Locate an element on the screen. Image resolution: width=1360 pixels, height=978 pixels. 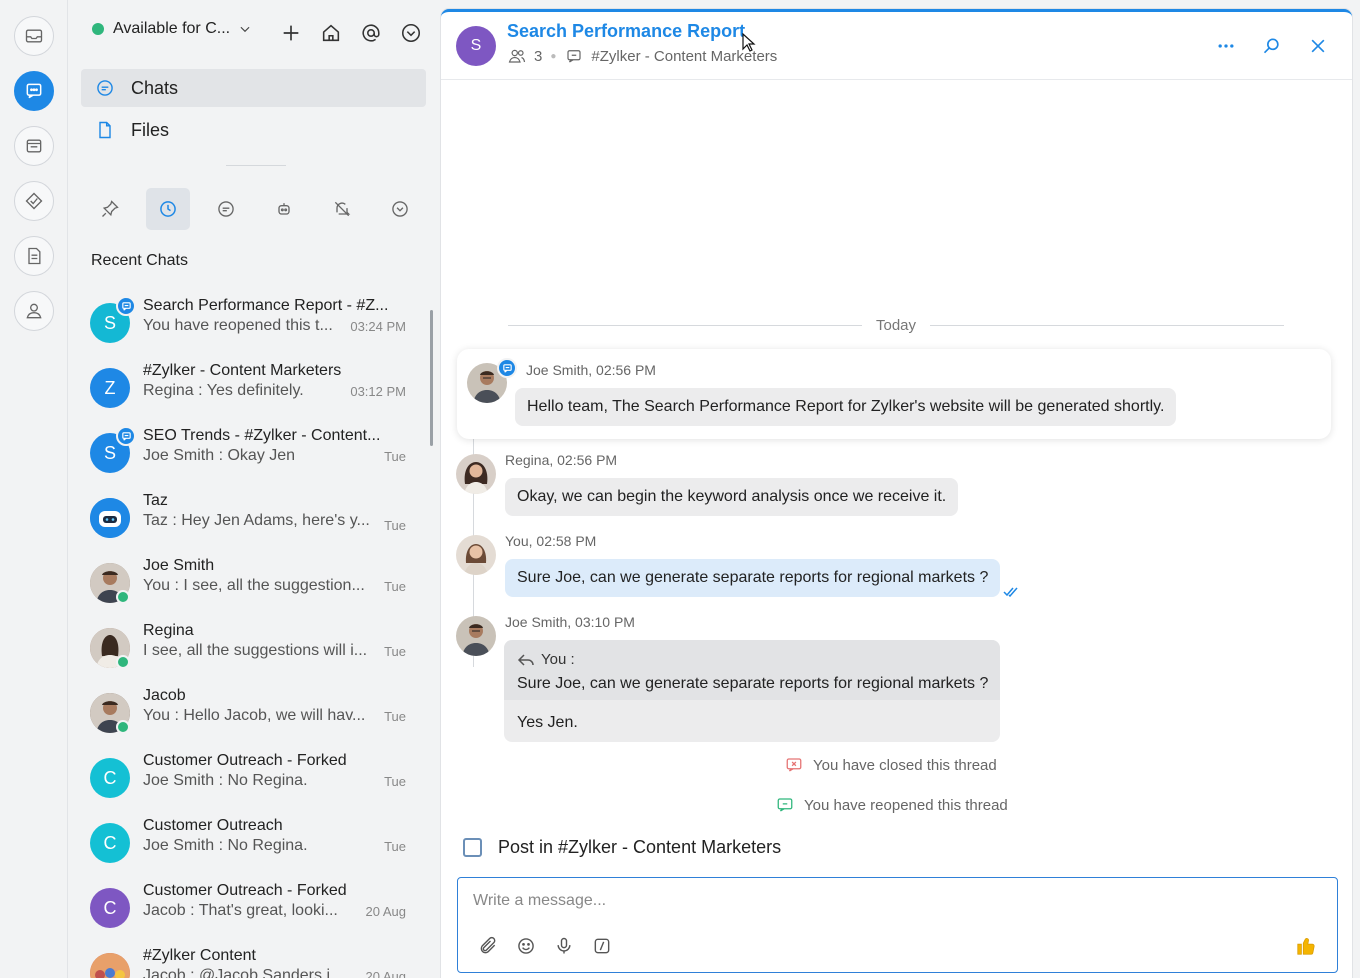
mute-icon is located at coordinates (342, 209).